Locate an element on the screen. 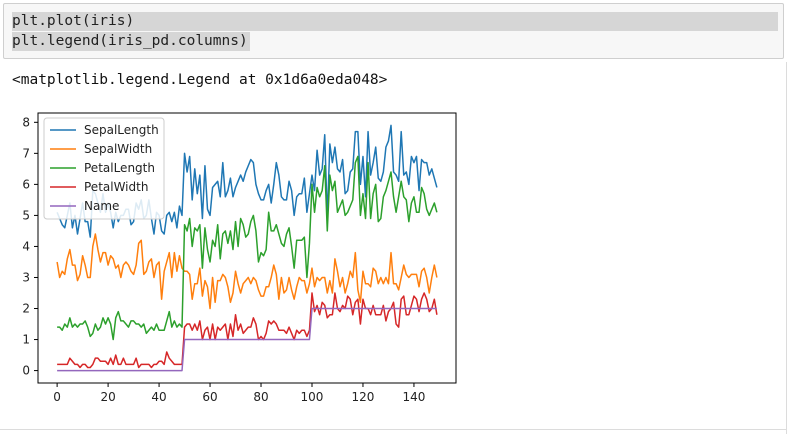  legend-label-petalwidth: PetalWidth is located at coordinates (116, 187).